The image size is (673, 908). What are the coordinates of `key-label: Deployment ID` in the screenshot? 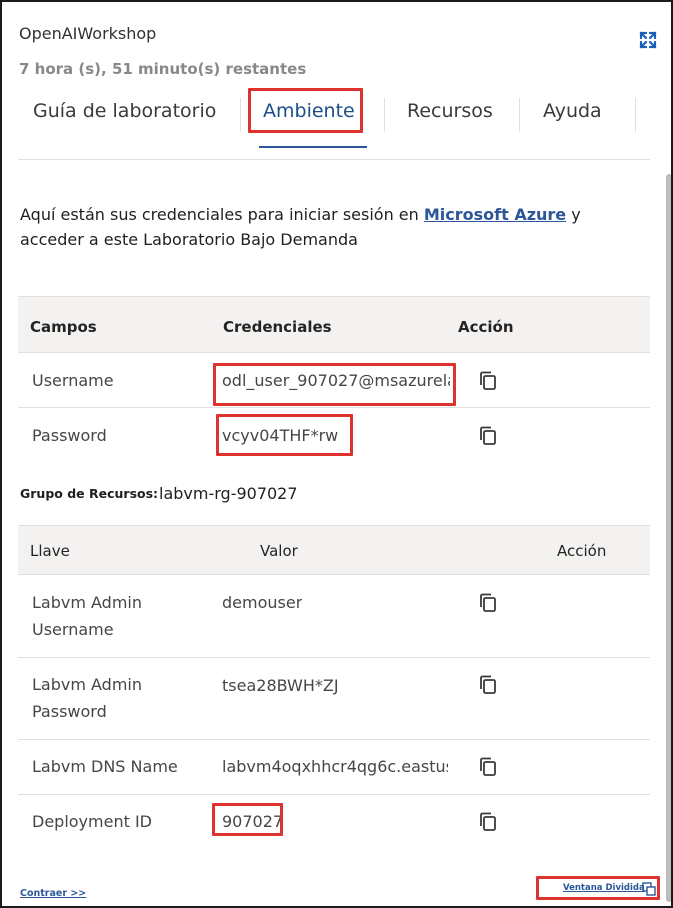 It's located at (92, 821).